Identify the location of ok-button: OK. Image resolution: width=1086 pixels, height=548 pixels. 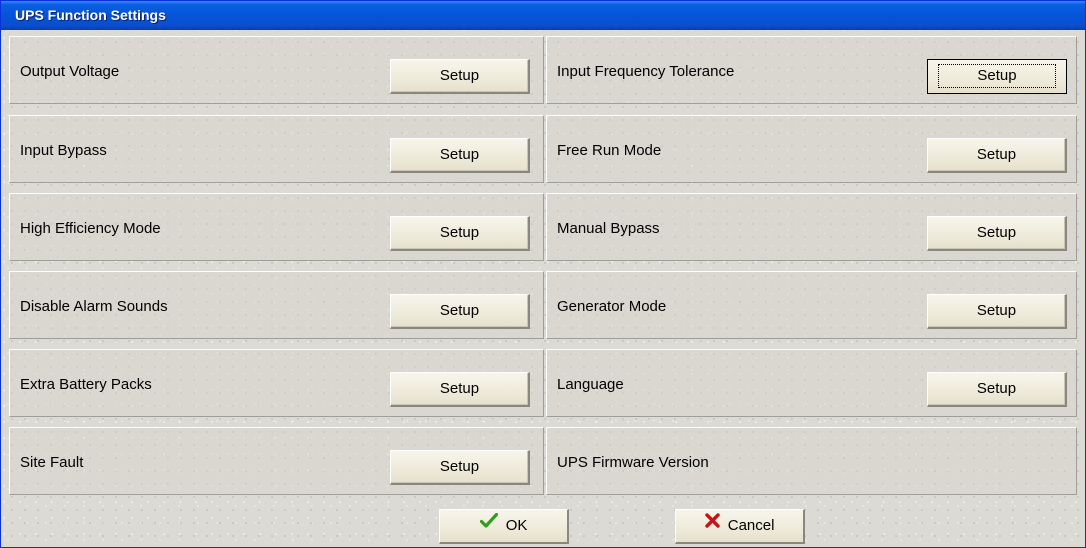
(504, 526).